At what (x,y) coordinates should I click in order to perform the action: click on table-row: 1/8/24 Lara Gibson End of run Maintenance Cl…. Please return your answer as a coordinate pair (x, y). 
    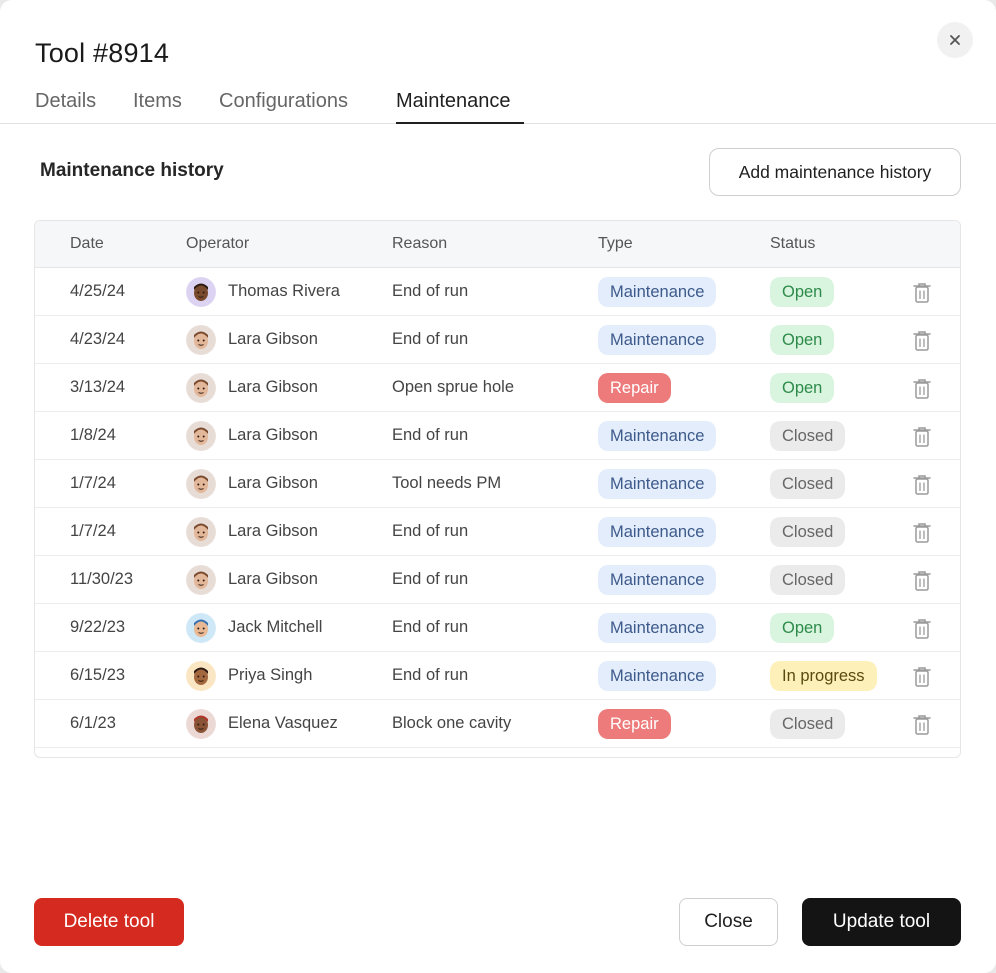
    Looking at the image, I should click on (497, 436).